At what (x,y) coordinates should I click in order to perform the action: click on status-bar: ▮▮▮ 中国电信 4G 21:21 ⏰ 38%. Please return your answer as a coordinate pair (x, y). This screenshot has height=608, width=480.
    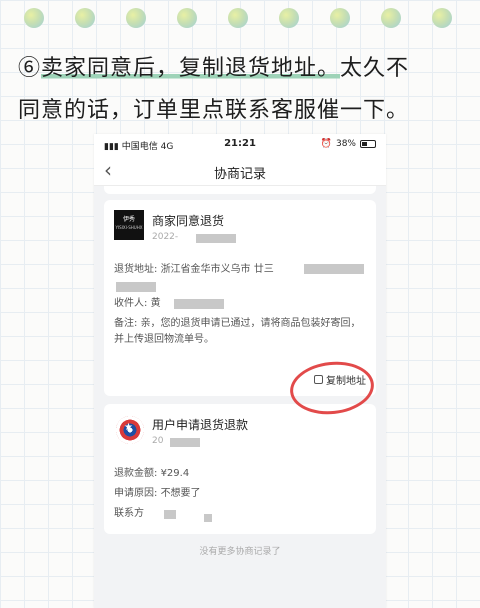
    Looking at the image, I should click on (240, 145).